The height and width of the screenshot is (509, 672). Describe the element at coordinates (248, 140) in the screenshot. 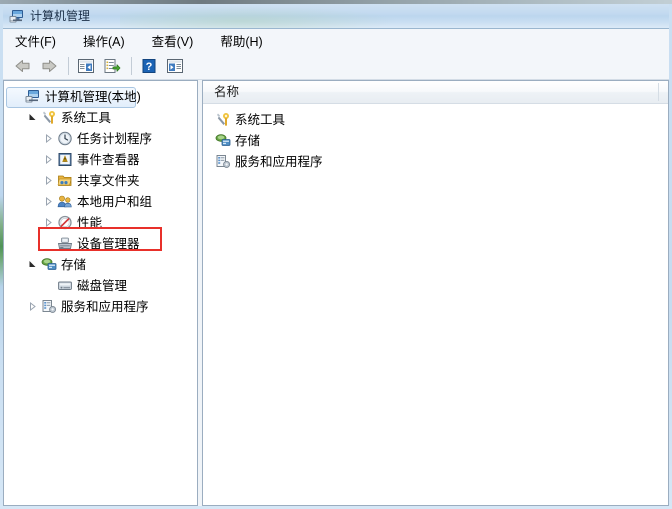

I see `list-item-label: 存储` at that location.